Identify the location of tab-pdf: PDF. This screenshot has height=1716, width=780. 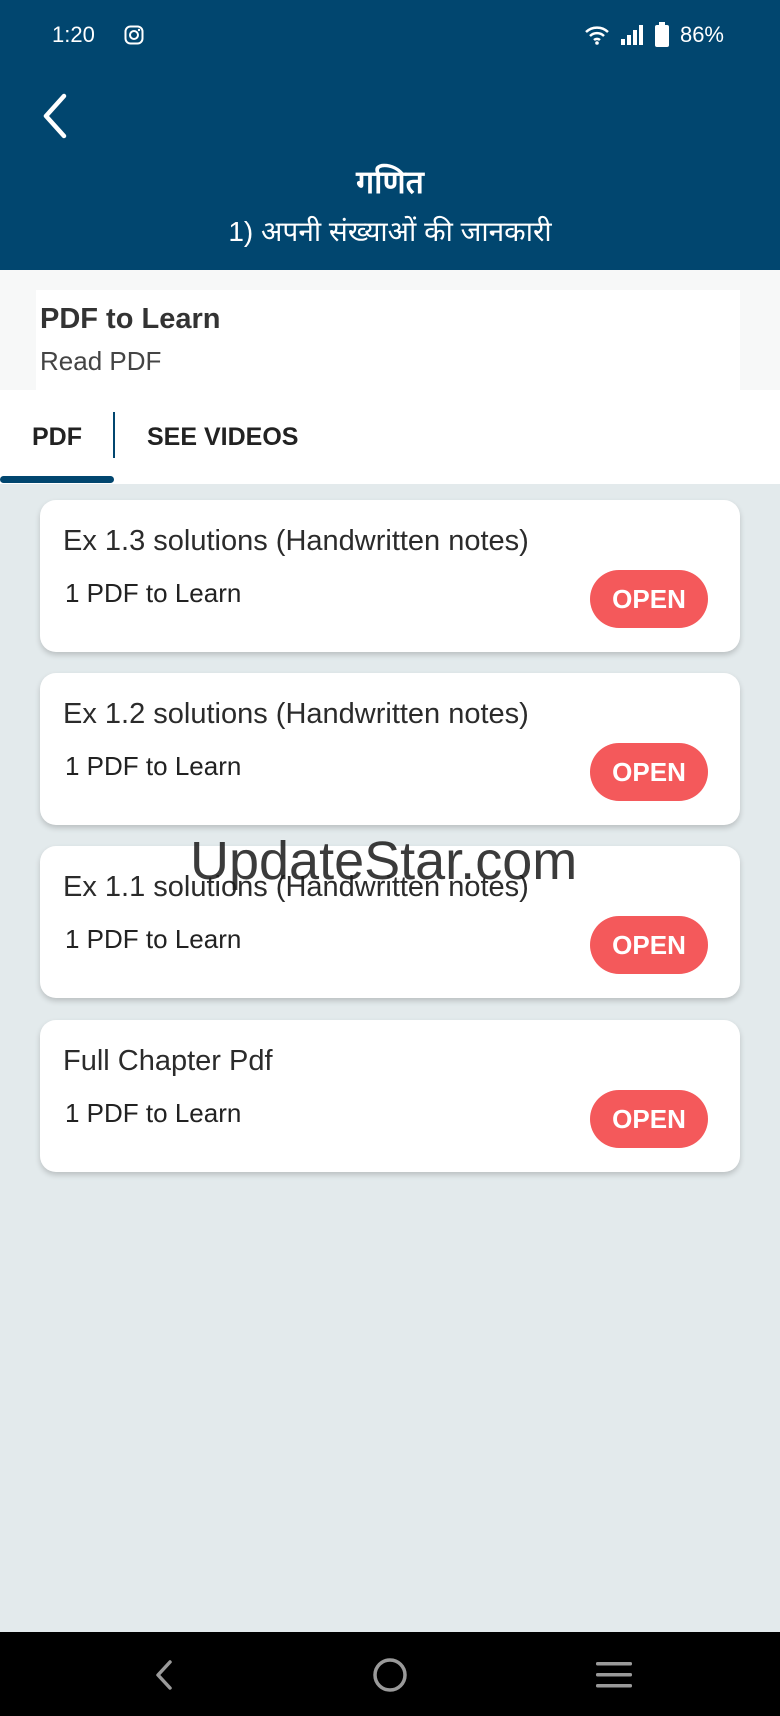
(57, 437).